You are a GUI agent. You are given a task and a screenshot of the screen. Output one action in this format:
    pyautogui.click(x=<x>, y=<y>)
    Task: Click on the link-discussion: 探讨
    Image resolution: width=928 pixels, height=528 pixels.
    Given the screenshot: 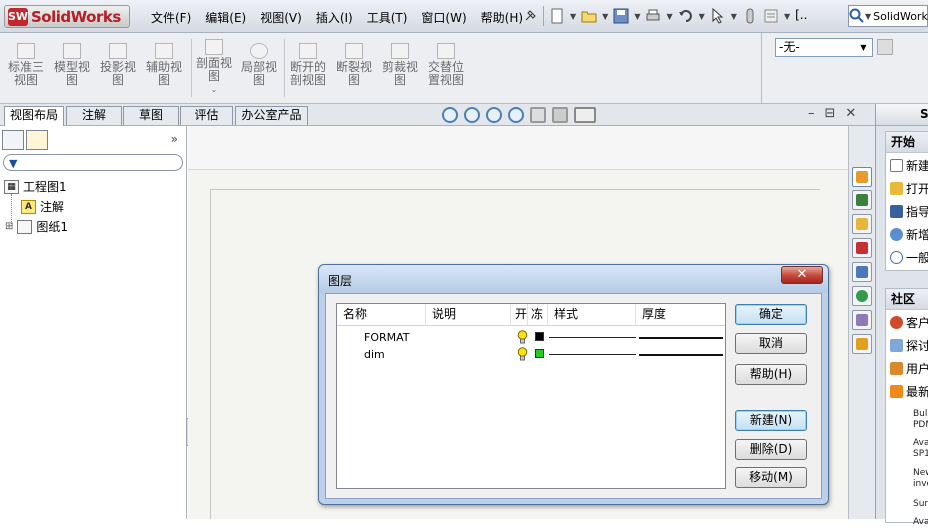 What is the action you would take?
    pyautogui.click(x=909, y=345)
    